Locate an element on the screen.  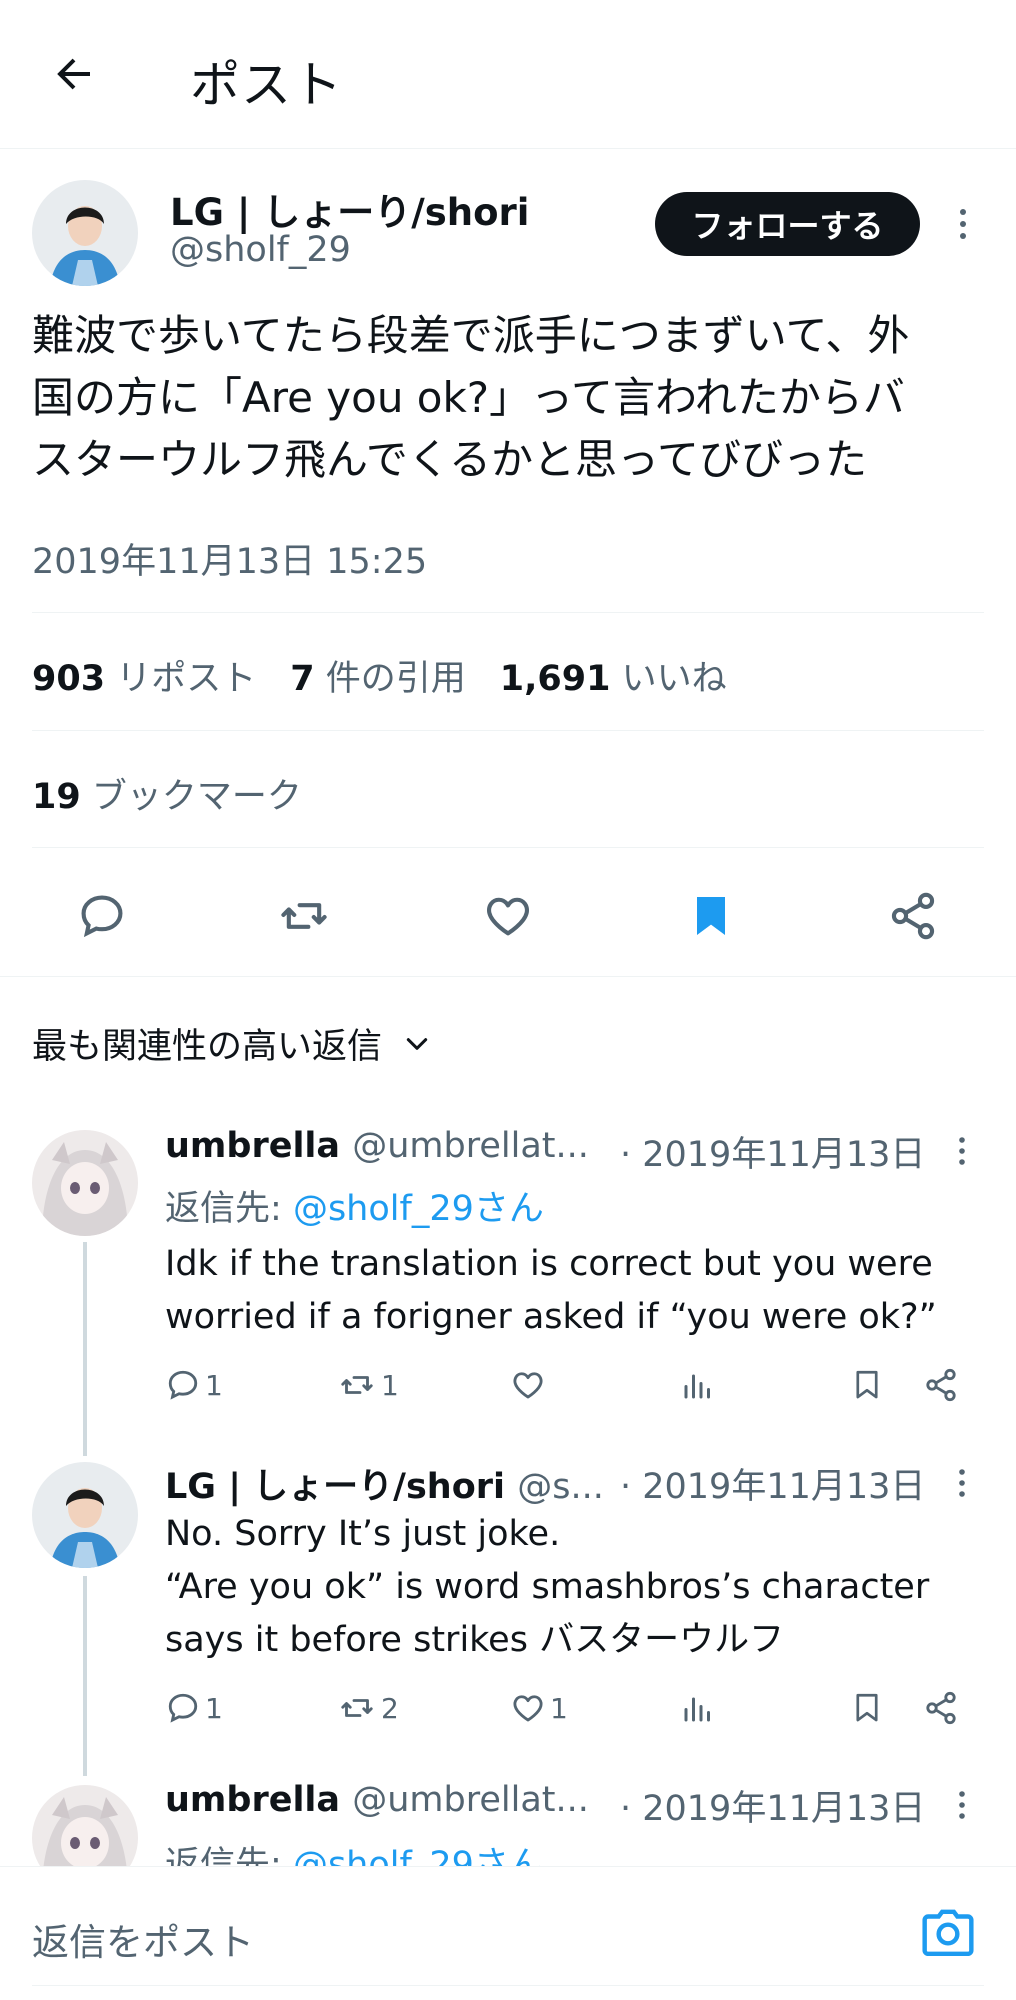
chevron-down-icon is located at coordinates (417, 1044).